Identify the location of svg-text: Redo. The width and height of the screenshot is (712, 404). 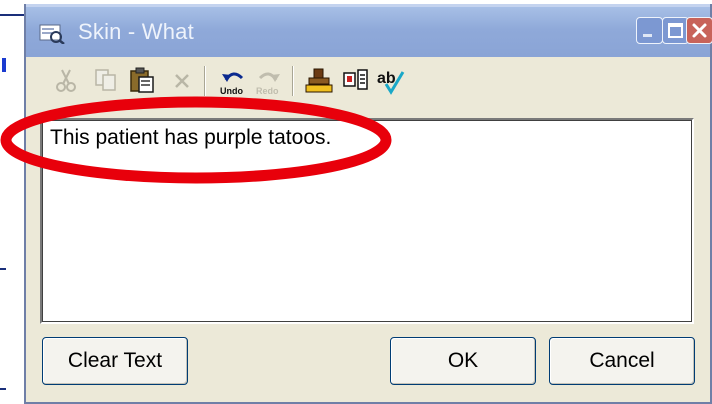
(267, 91).